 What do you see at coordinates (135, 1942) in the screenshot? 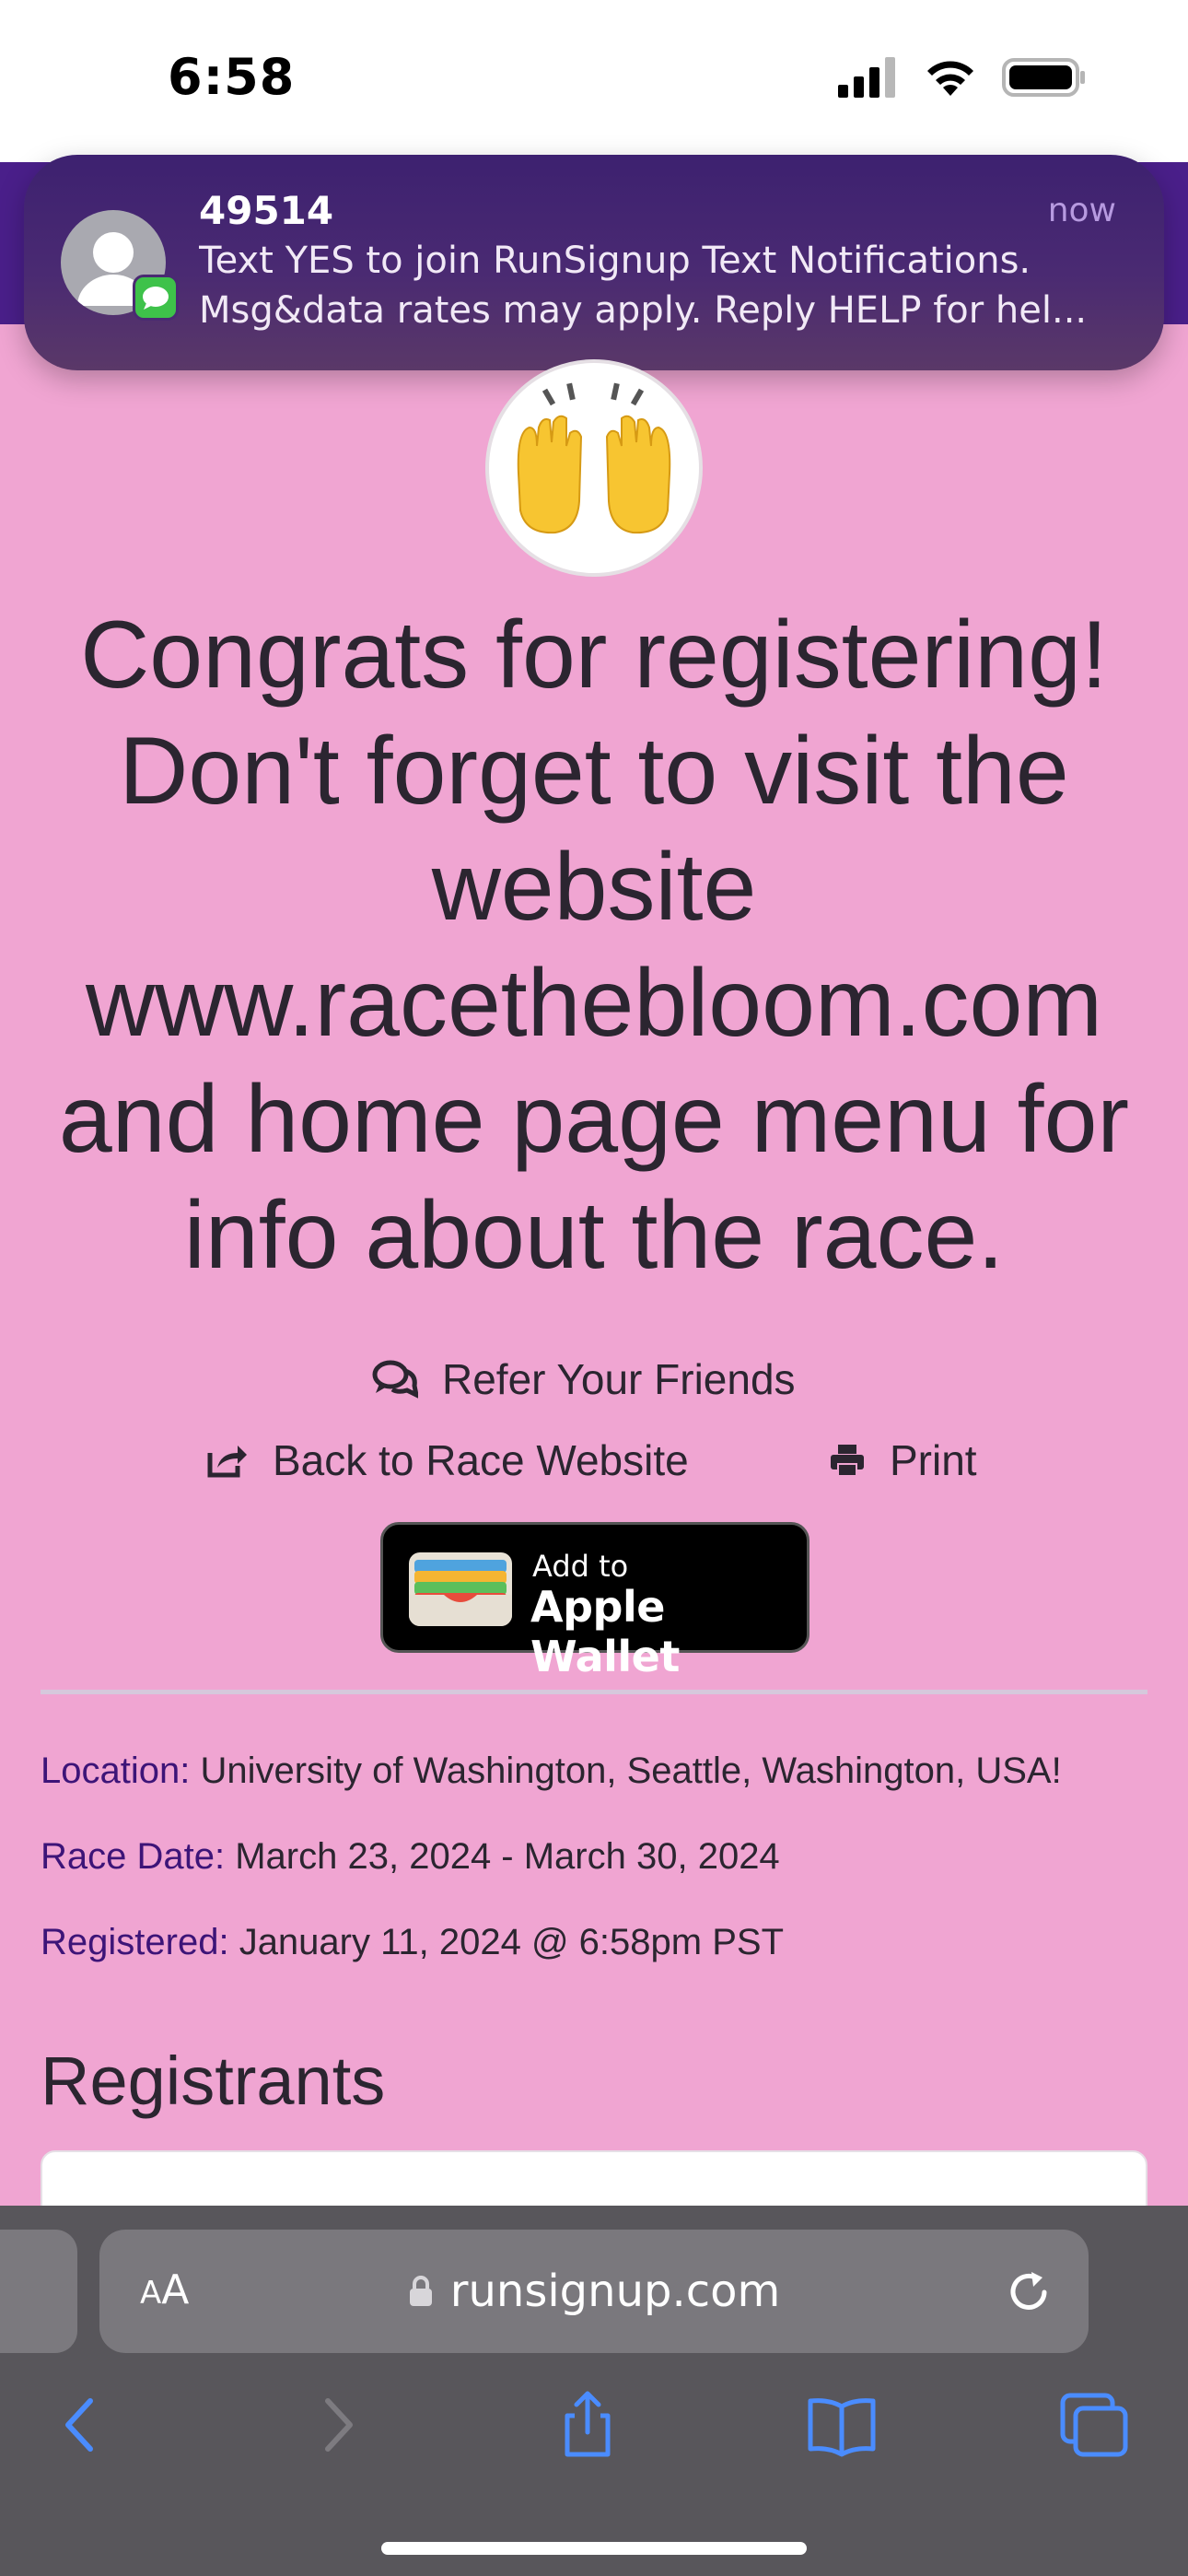
I see `registered-label: Registered:` at bounding box center [135, 1942].